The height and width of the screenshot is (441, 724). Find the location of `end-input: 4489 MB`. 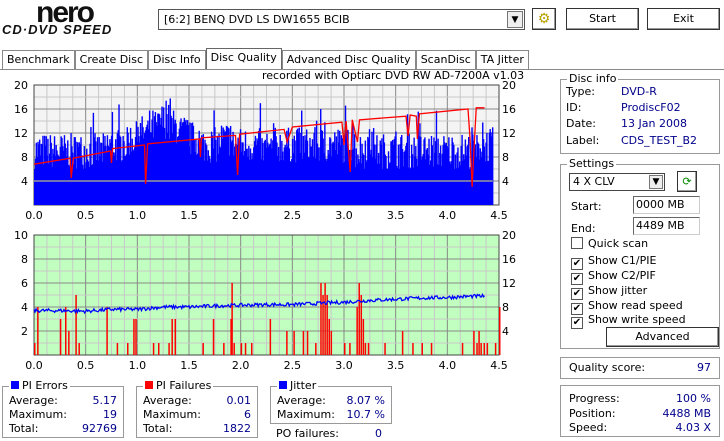

end-input: 4489 MB is located at coordinates (666, 226).